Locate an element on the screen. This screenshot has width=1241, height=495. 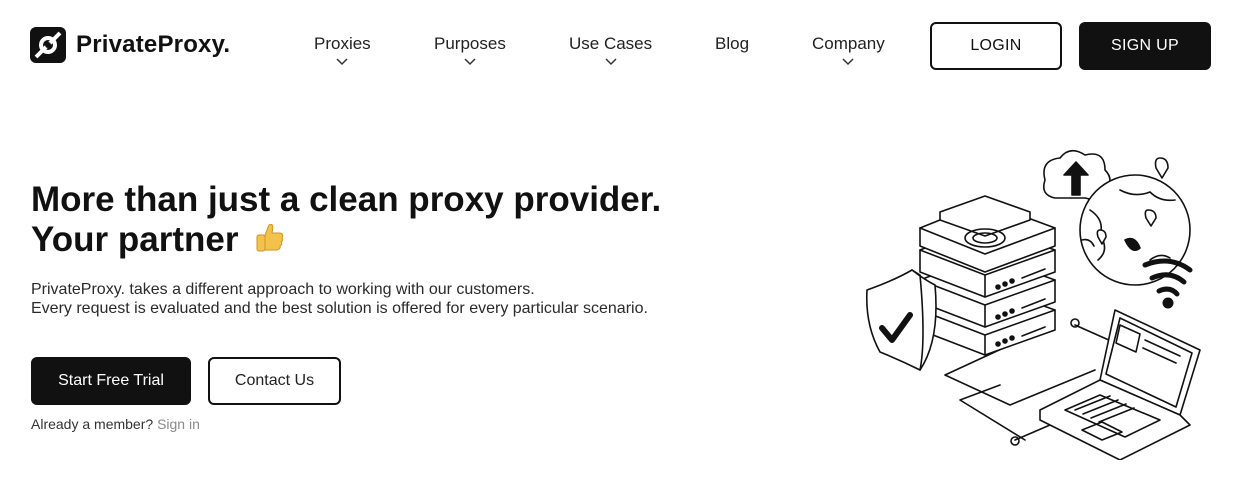
shield-check-icon is located at coordinates (901, 320).